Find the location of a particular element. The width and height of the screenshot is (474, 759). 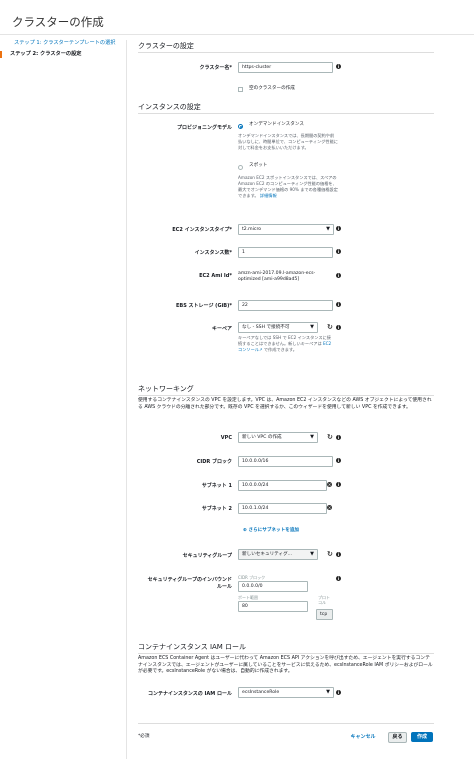

cancel-button: キャンセル is located at coordinates (363, 737).